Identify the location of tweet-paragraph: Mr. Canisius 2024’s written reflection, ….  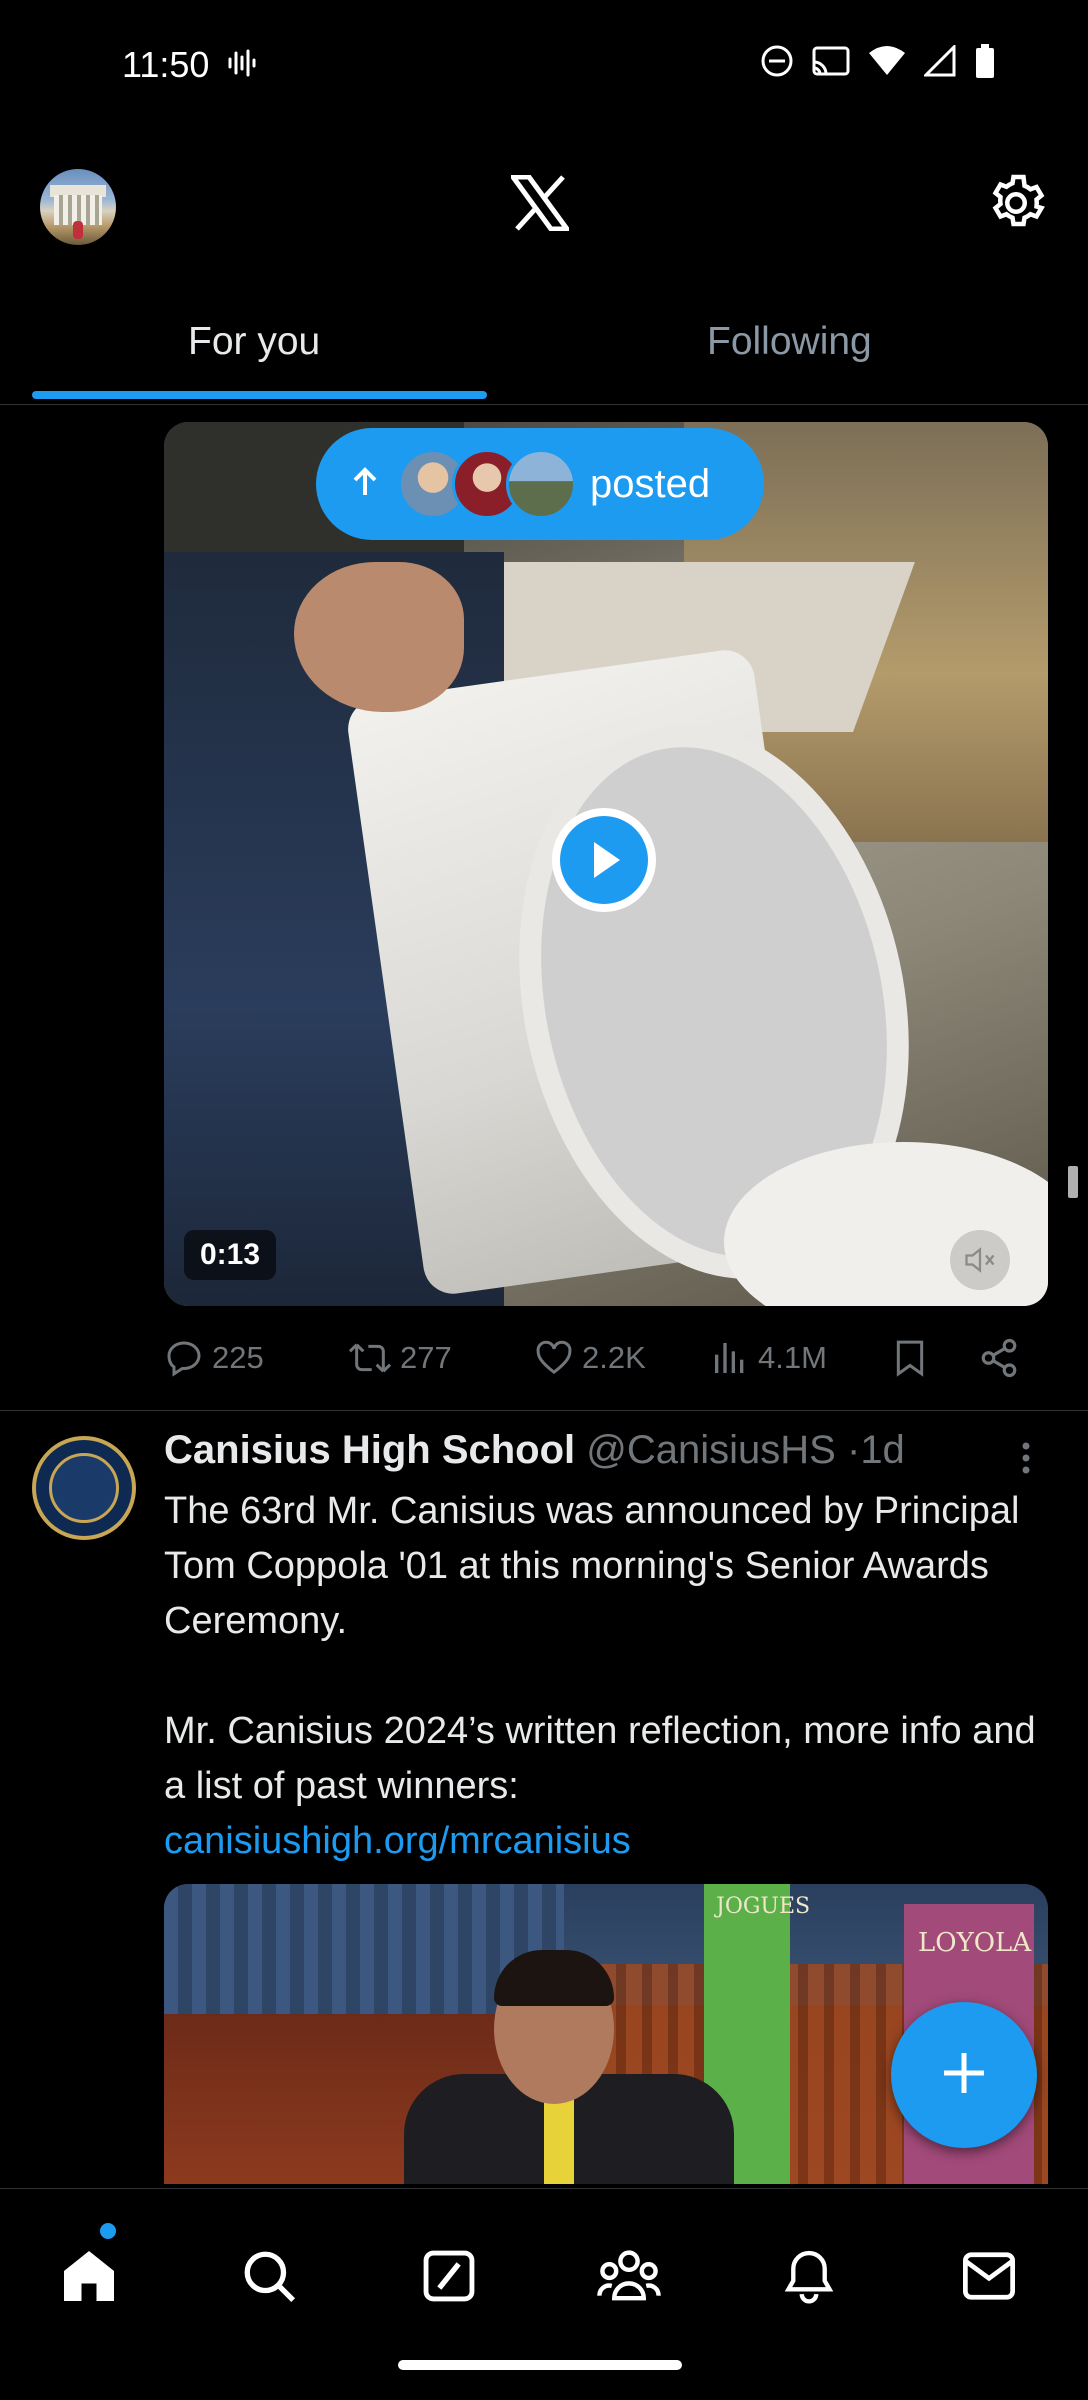
(600, 1758).